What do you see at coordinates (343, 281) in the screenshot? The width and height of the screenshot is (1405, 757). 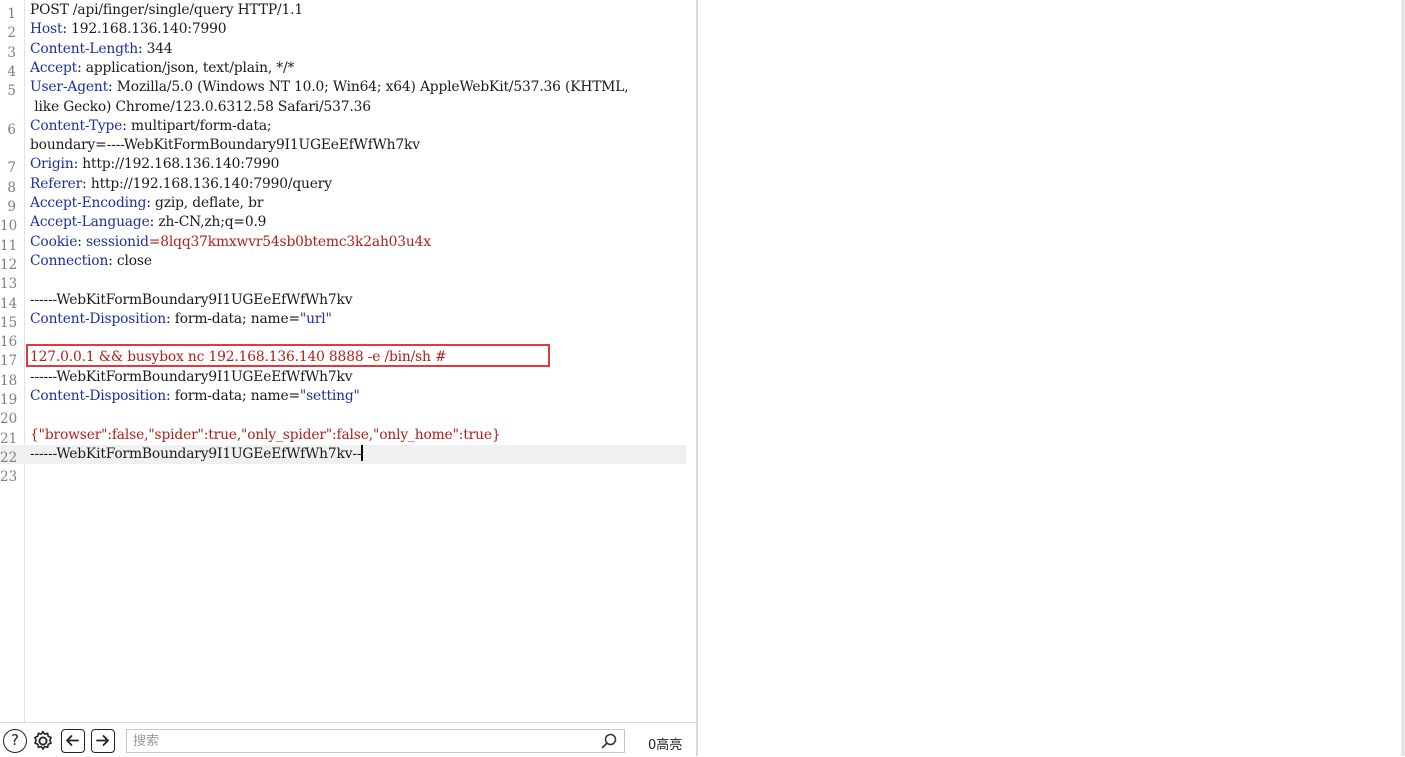 I see `code-line: 13` at bounding box center [343, 281].